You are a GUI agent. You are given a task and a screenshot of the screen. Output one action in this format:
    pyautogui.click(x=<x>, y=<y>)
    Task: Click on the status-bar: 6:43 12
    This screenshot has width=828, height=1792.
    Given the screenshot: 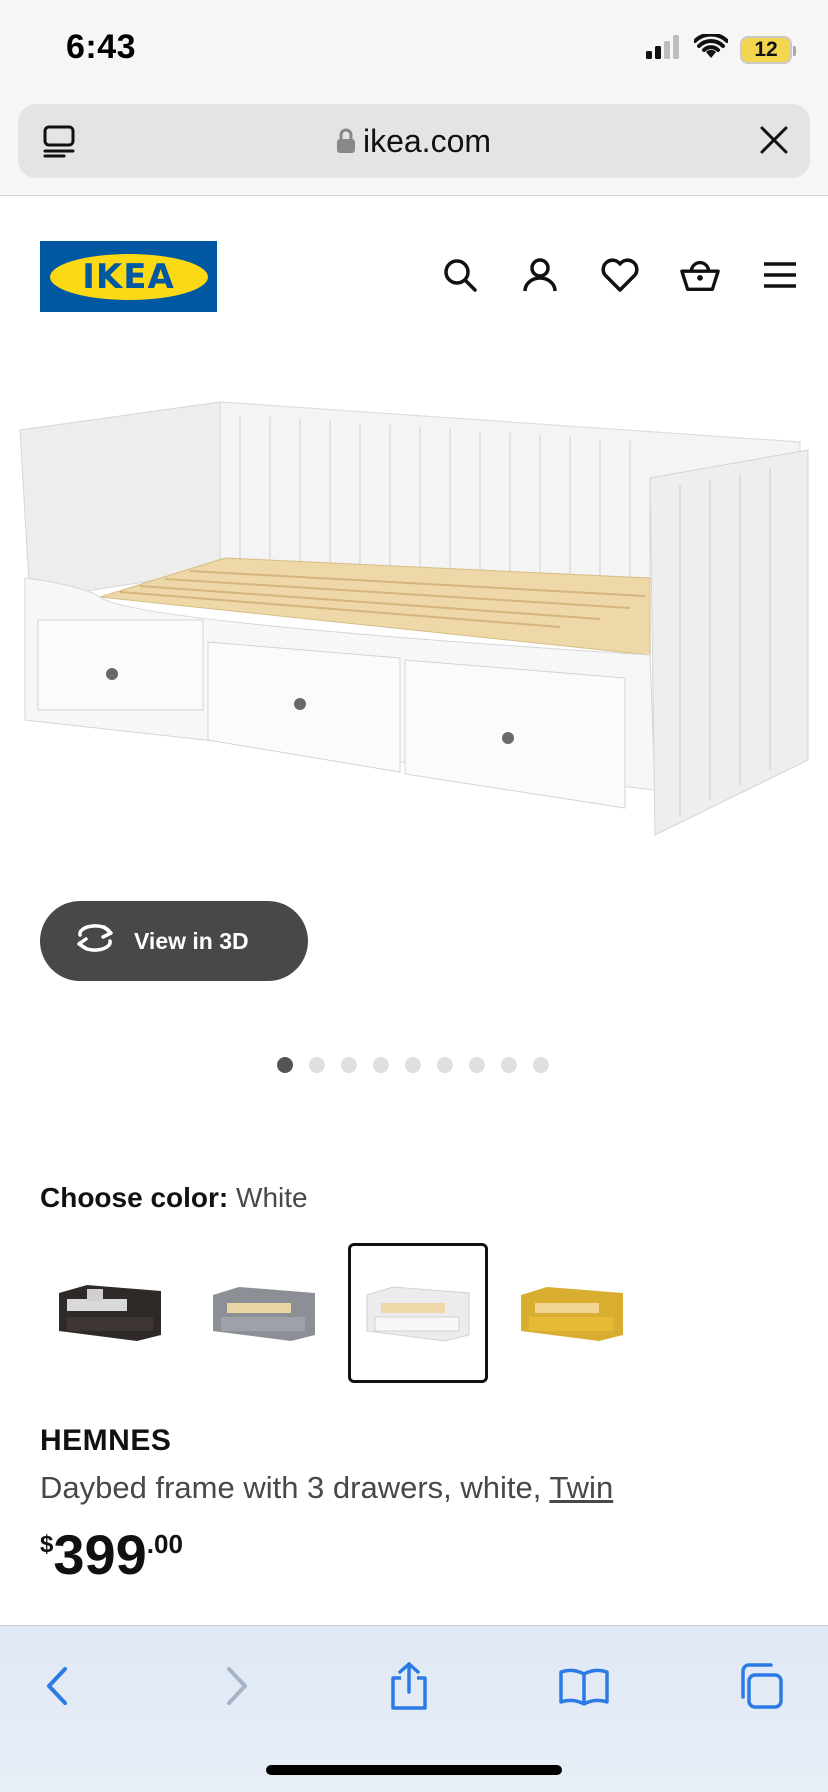 What is the action you would take?
    pyautogui.click(x=414, y=50)
    